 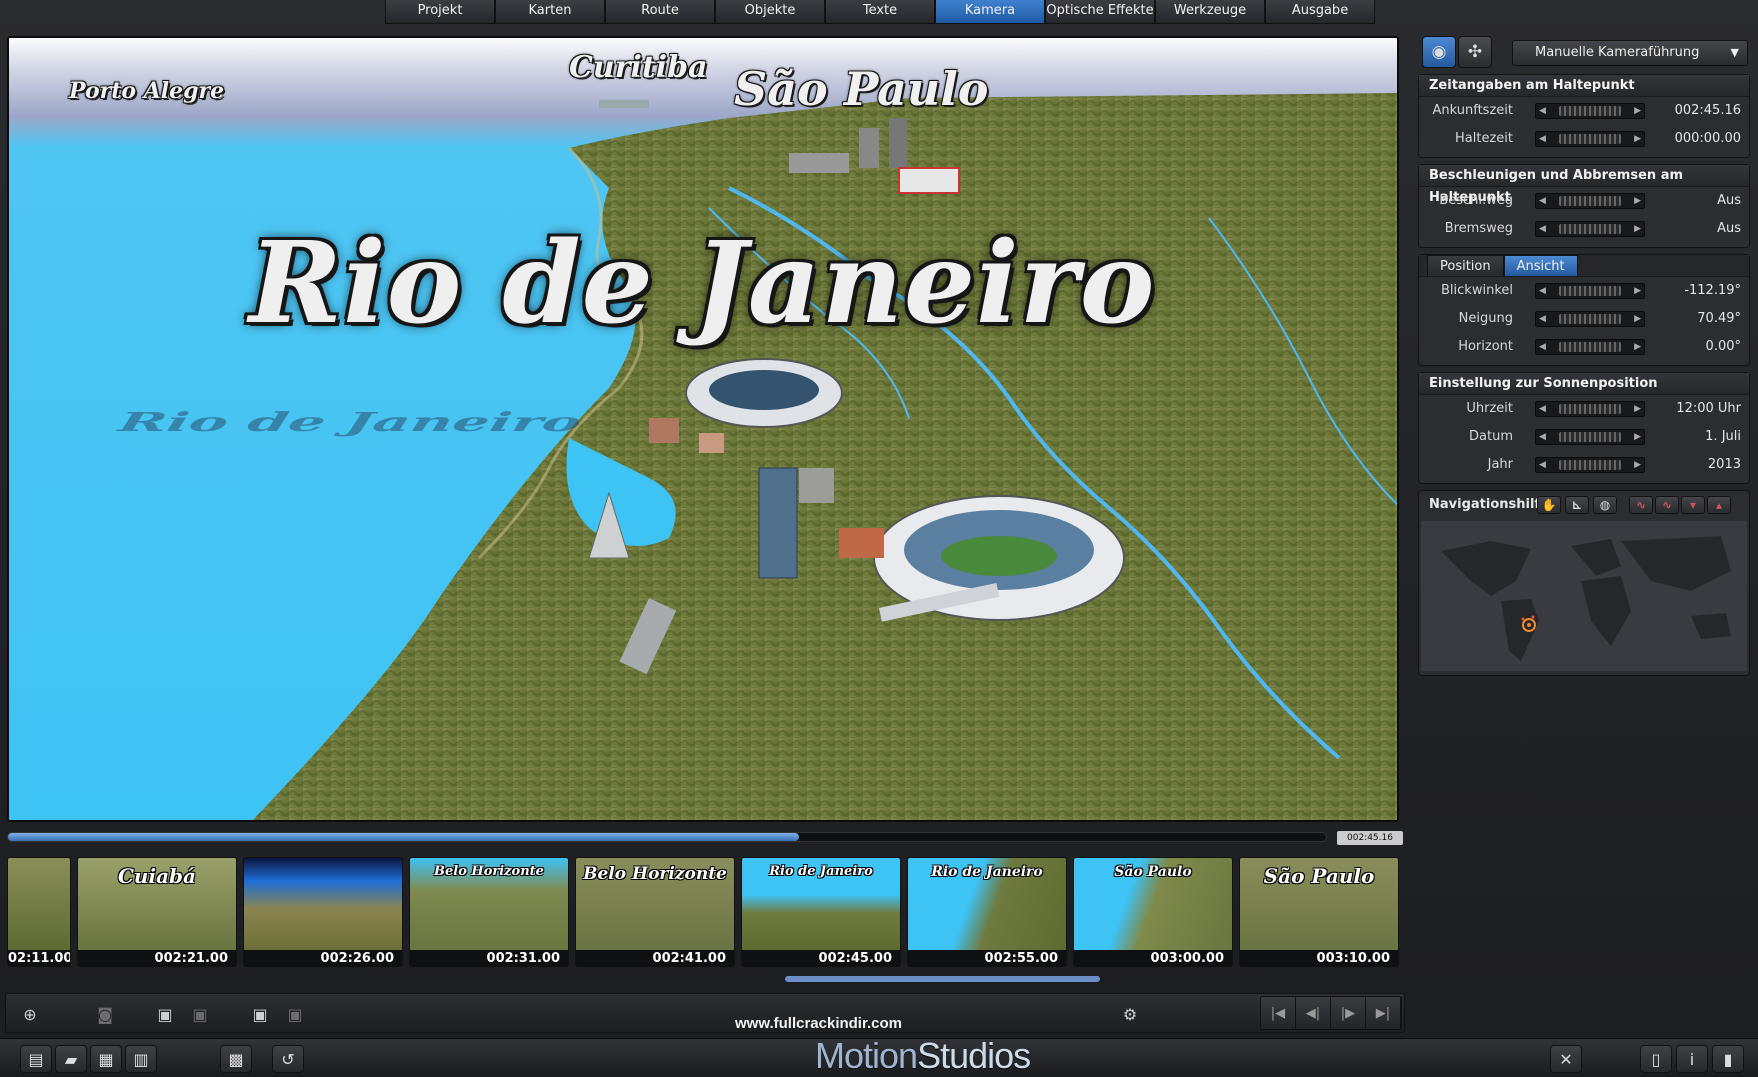 What do you see at coordinates (157, 912) in the screenshot?
I see `keyframe-thumbnail: Cuiabá 002:21.00` at bounding box center [157, 912].